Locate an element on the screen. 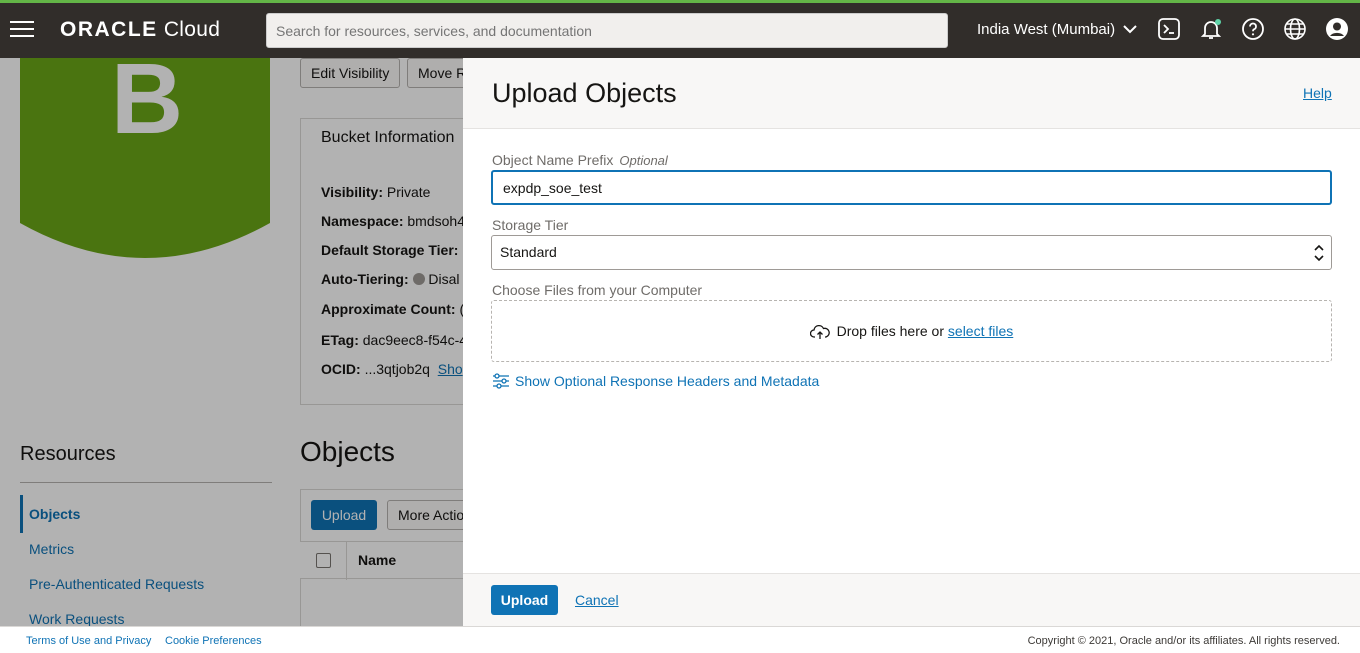  storage-tier-label: Storage Tier is located at coordinates (530, 225).